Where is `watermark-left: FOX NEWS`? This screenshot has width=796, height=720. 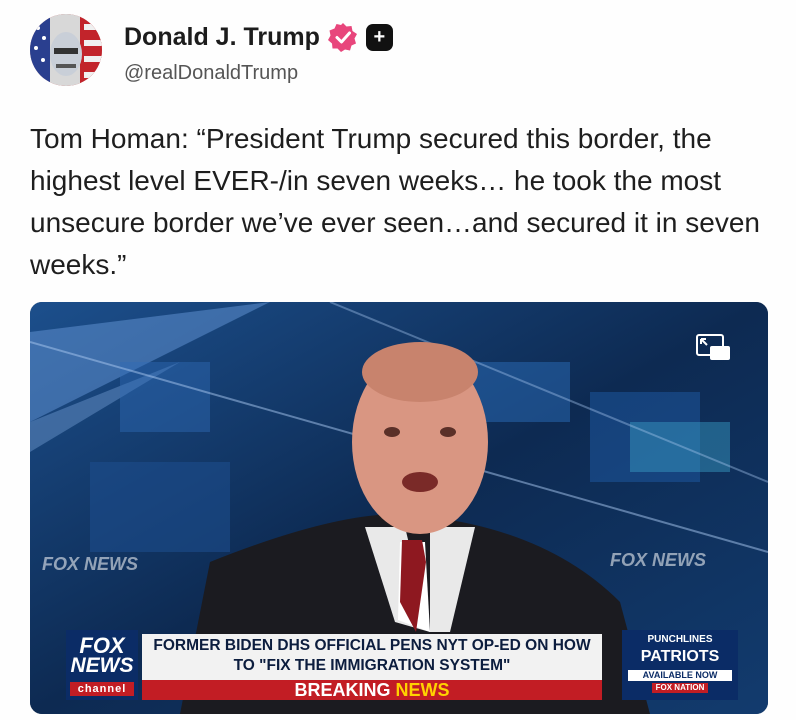 watermark-left: FOX NEWS is located at coordinates (90, 564).